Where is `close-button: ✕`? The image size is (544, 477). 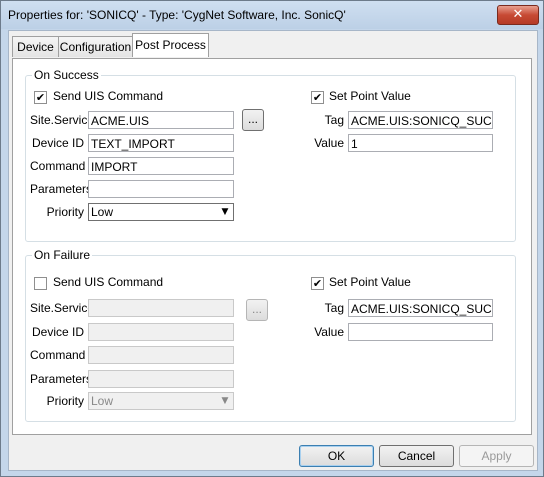 close-button: ✕ is located at coordinates (518, 15).